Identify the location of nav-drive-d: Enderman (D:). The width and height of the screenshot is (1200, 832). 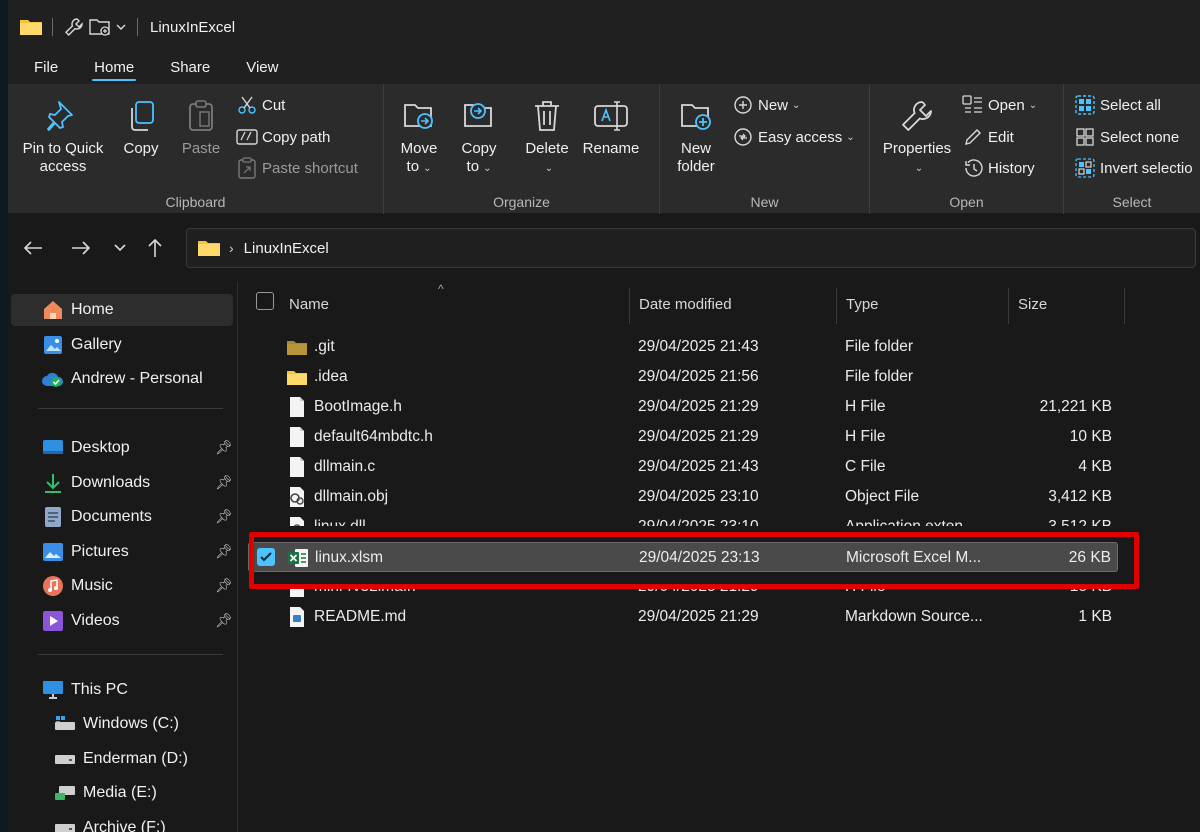
(122, 759).